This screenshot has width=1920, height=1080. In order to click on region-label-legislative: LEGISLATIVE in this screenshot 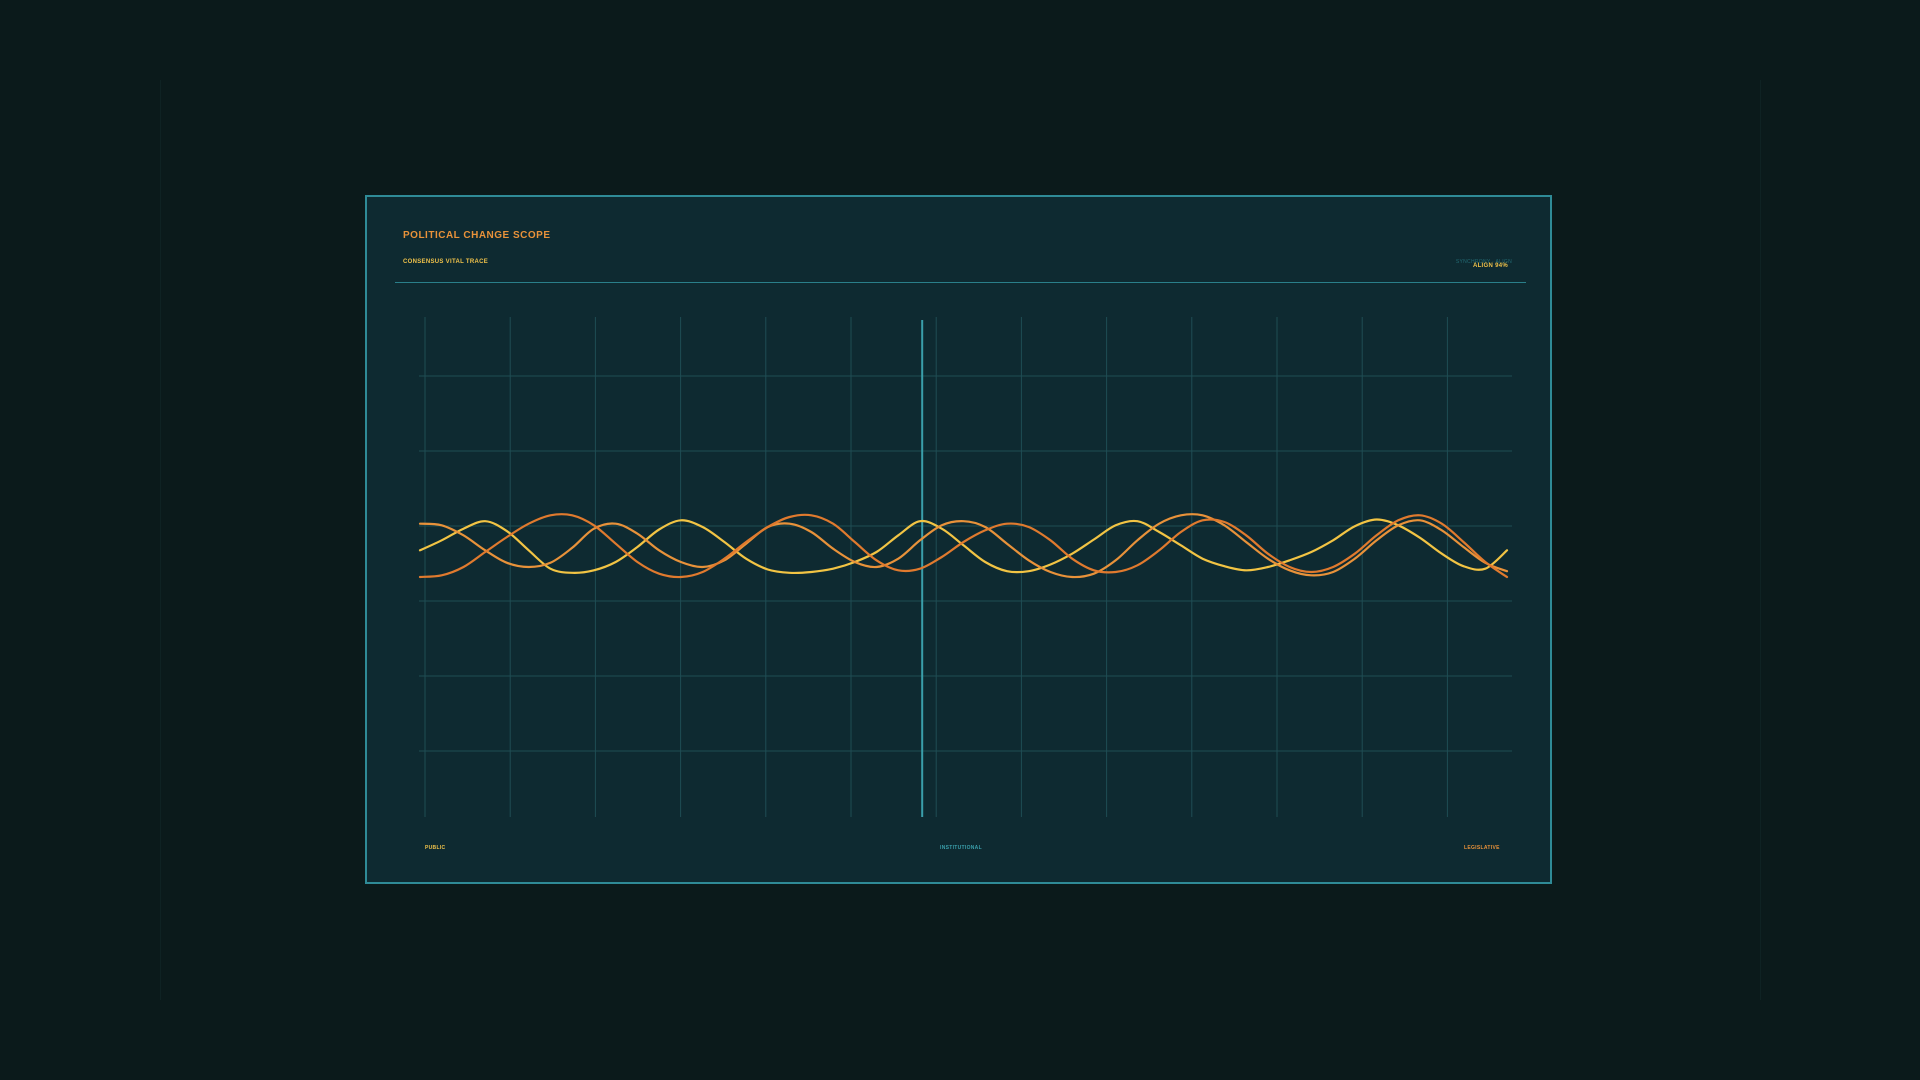, I will do `click(1482, 848)`.